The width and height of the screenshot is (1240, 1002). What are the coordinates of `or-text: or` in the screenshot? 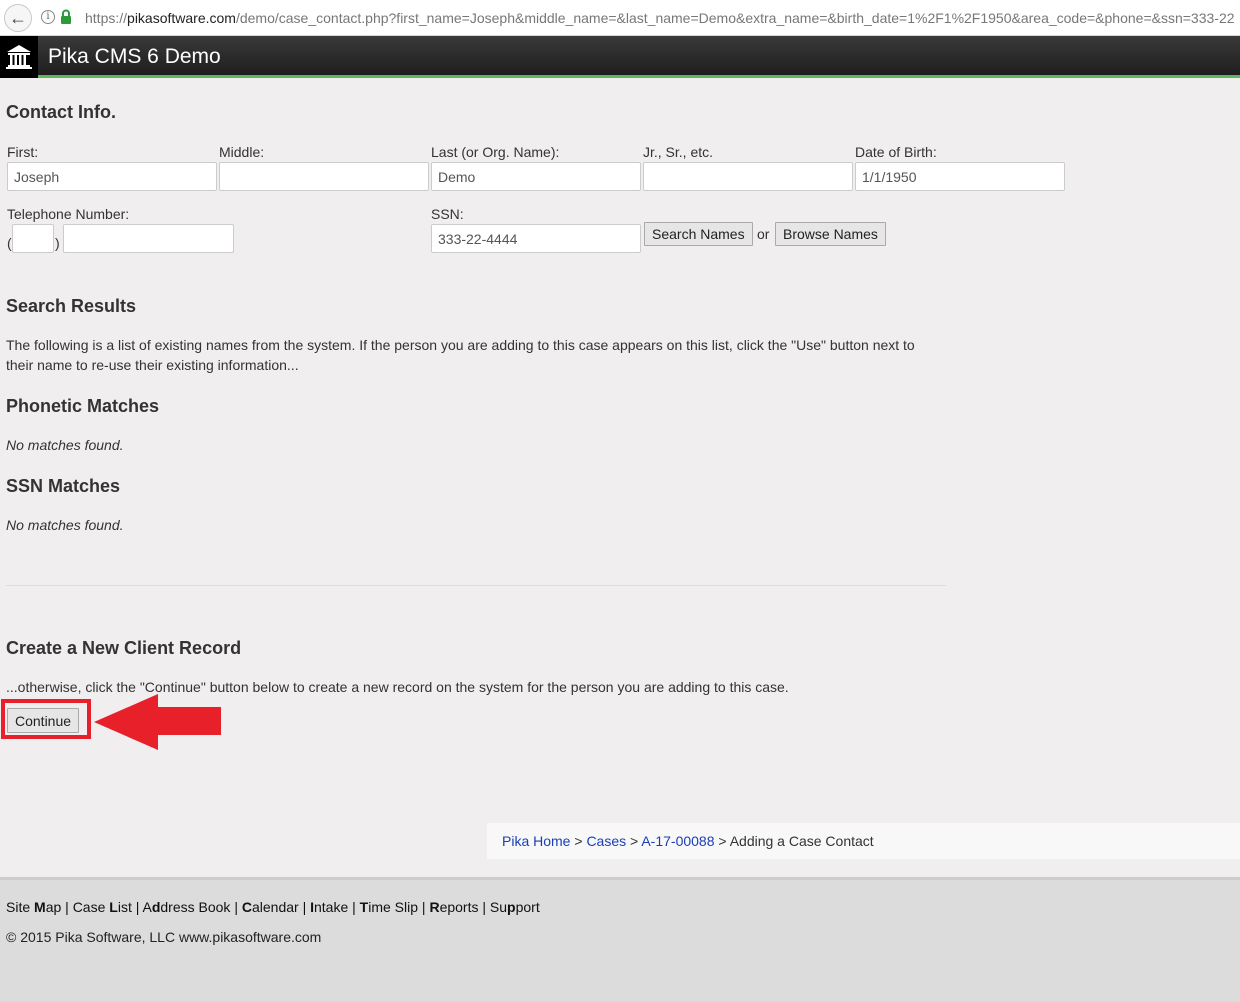 It's located at (763, 234).